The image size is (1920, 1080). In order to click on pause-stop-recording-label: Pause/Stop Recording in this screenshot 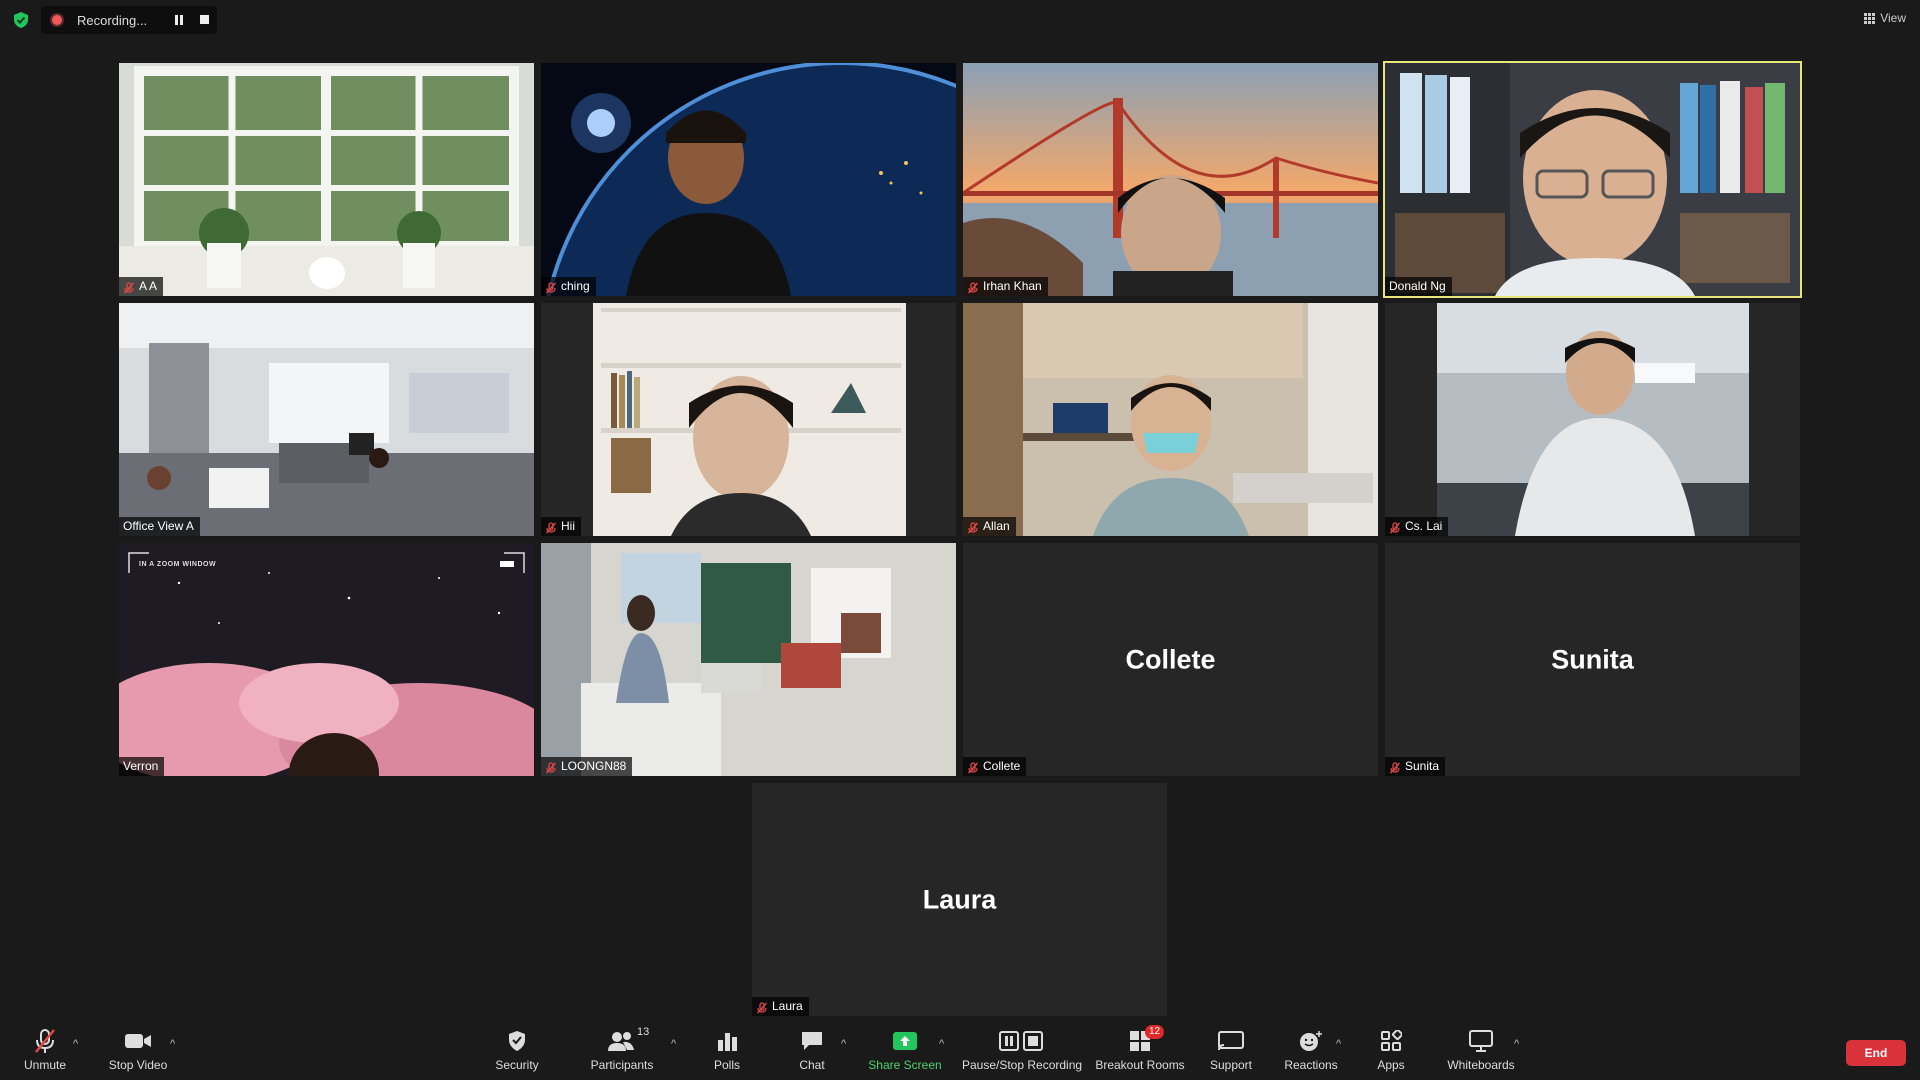, I will do `click(1022, 1065)`.